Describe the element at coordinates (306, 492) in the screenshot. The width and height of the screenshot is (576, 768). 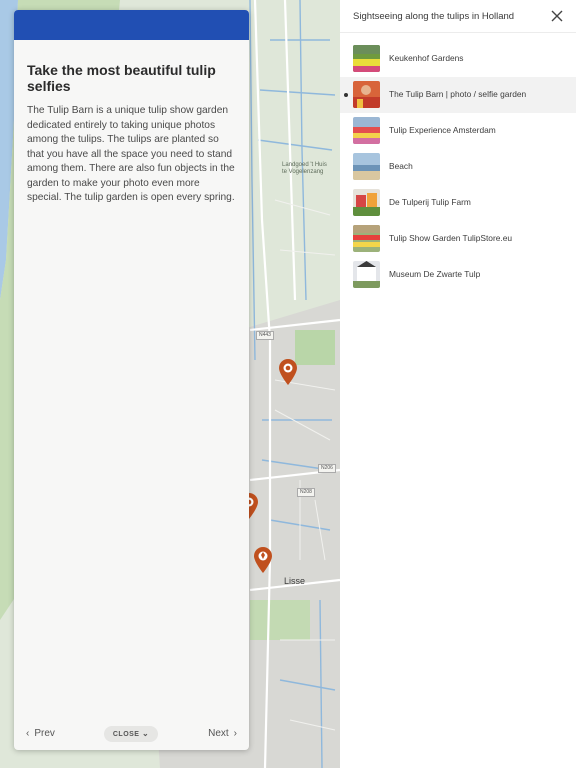
I see `road-shield-n208: N208` at that location.